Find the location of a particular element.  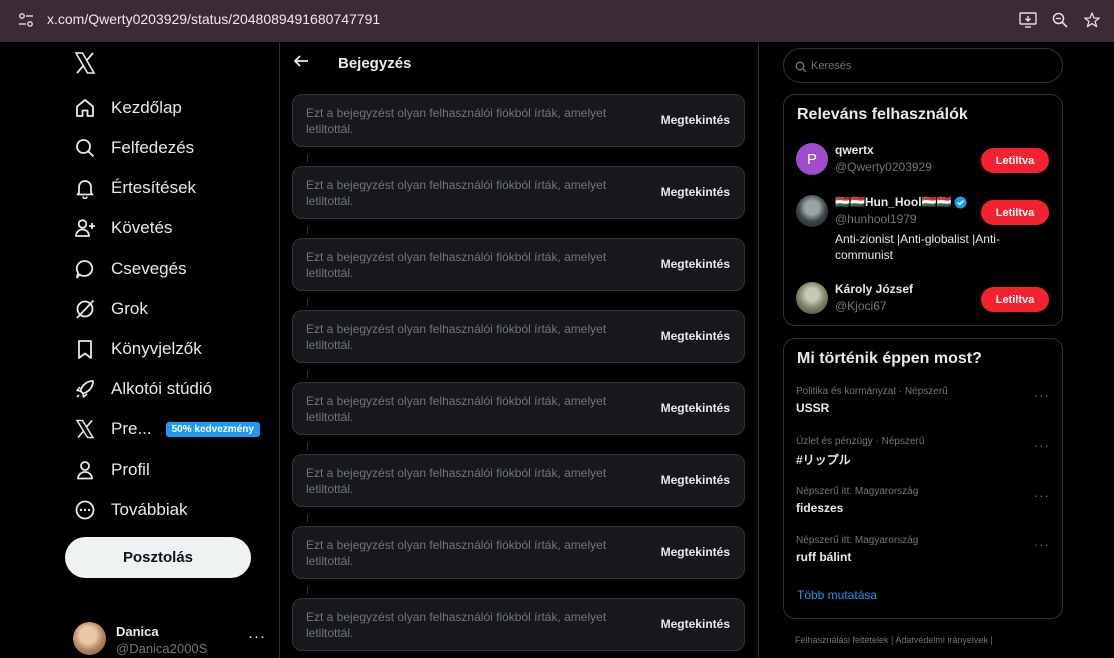

more-circle-icon is located at coordinates (85, 510).